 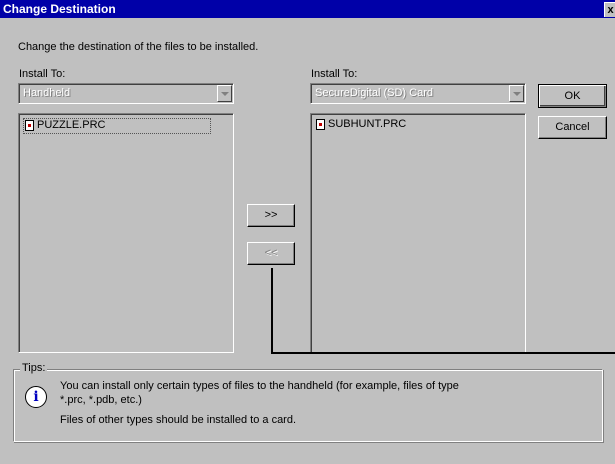 What do you see at coordinates (367, 124) in the screenshot?
I see `file-name: SUBHUNT.PRC` at bounding box center [367, 124].